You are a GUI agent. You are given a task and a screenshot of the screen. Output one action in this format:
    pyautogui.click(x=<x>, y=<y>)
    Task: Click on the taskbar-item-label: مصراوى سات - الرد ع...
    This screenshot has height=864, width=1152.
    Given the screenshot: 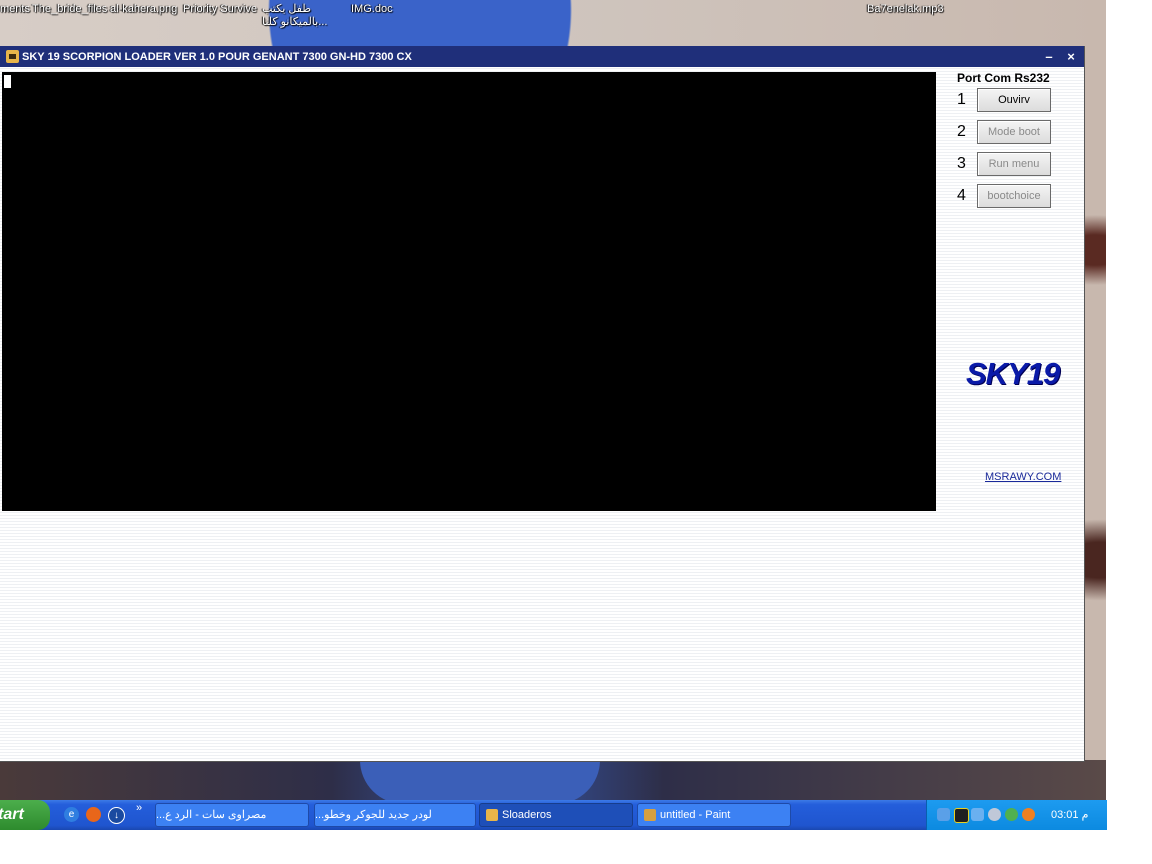 What is the action you would take?
    pyautogui.click(x=211, y=815)
    